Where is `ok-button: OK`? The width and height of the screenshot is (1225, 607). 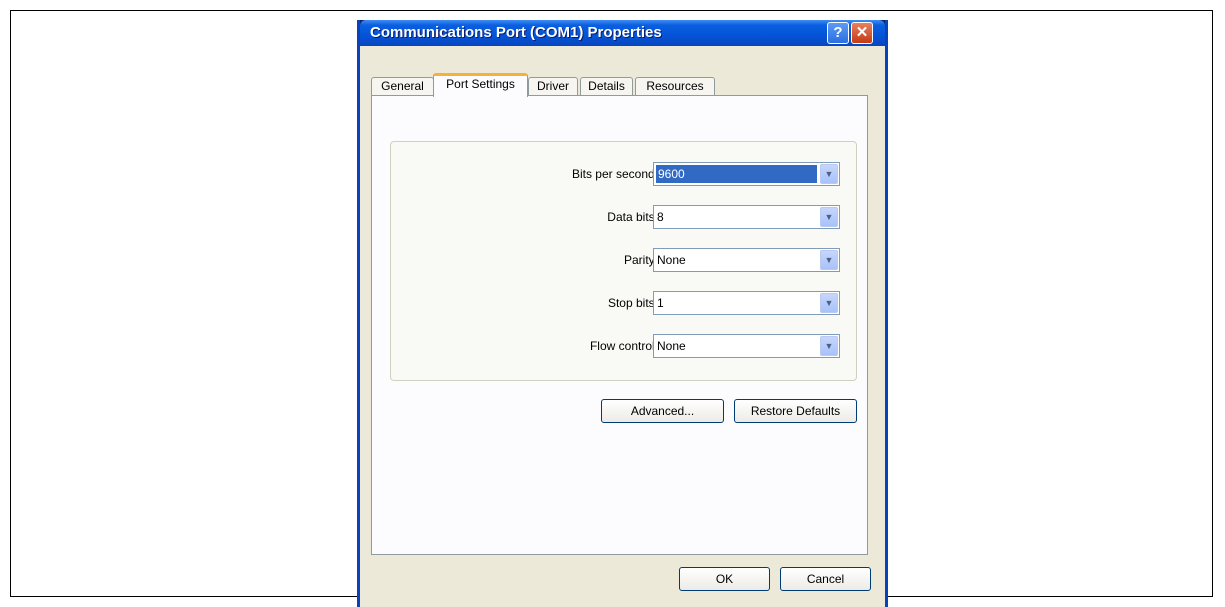 ok-button: OK is located at coordinates (724, 579).